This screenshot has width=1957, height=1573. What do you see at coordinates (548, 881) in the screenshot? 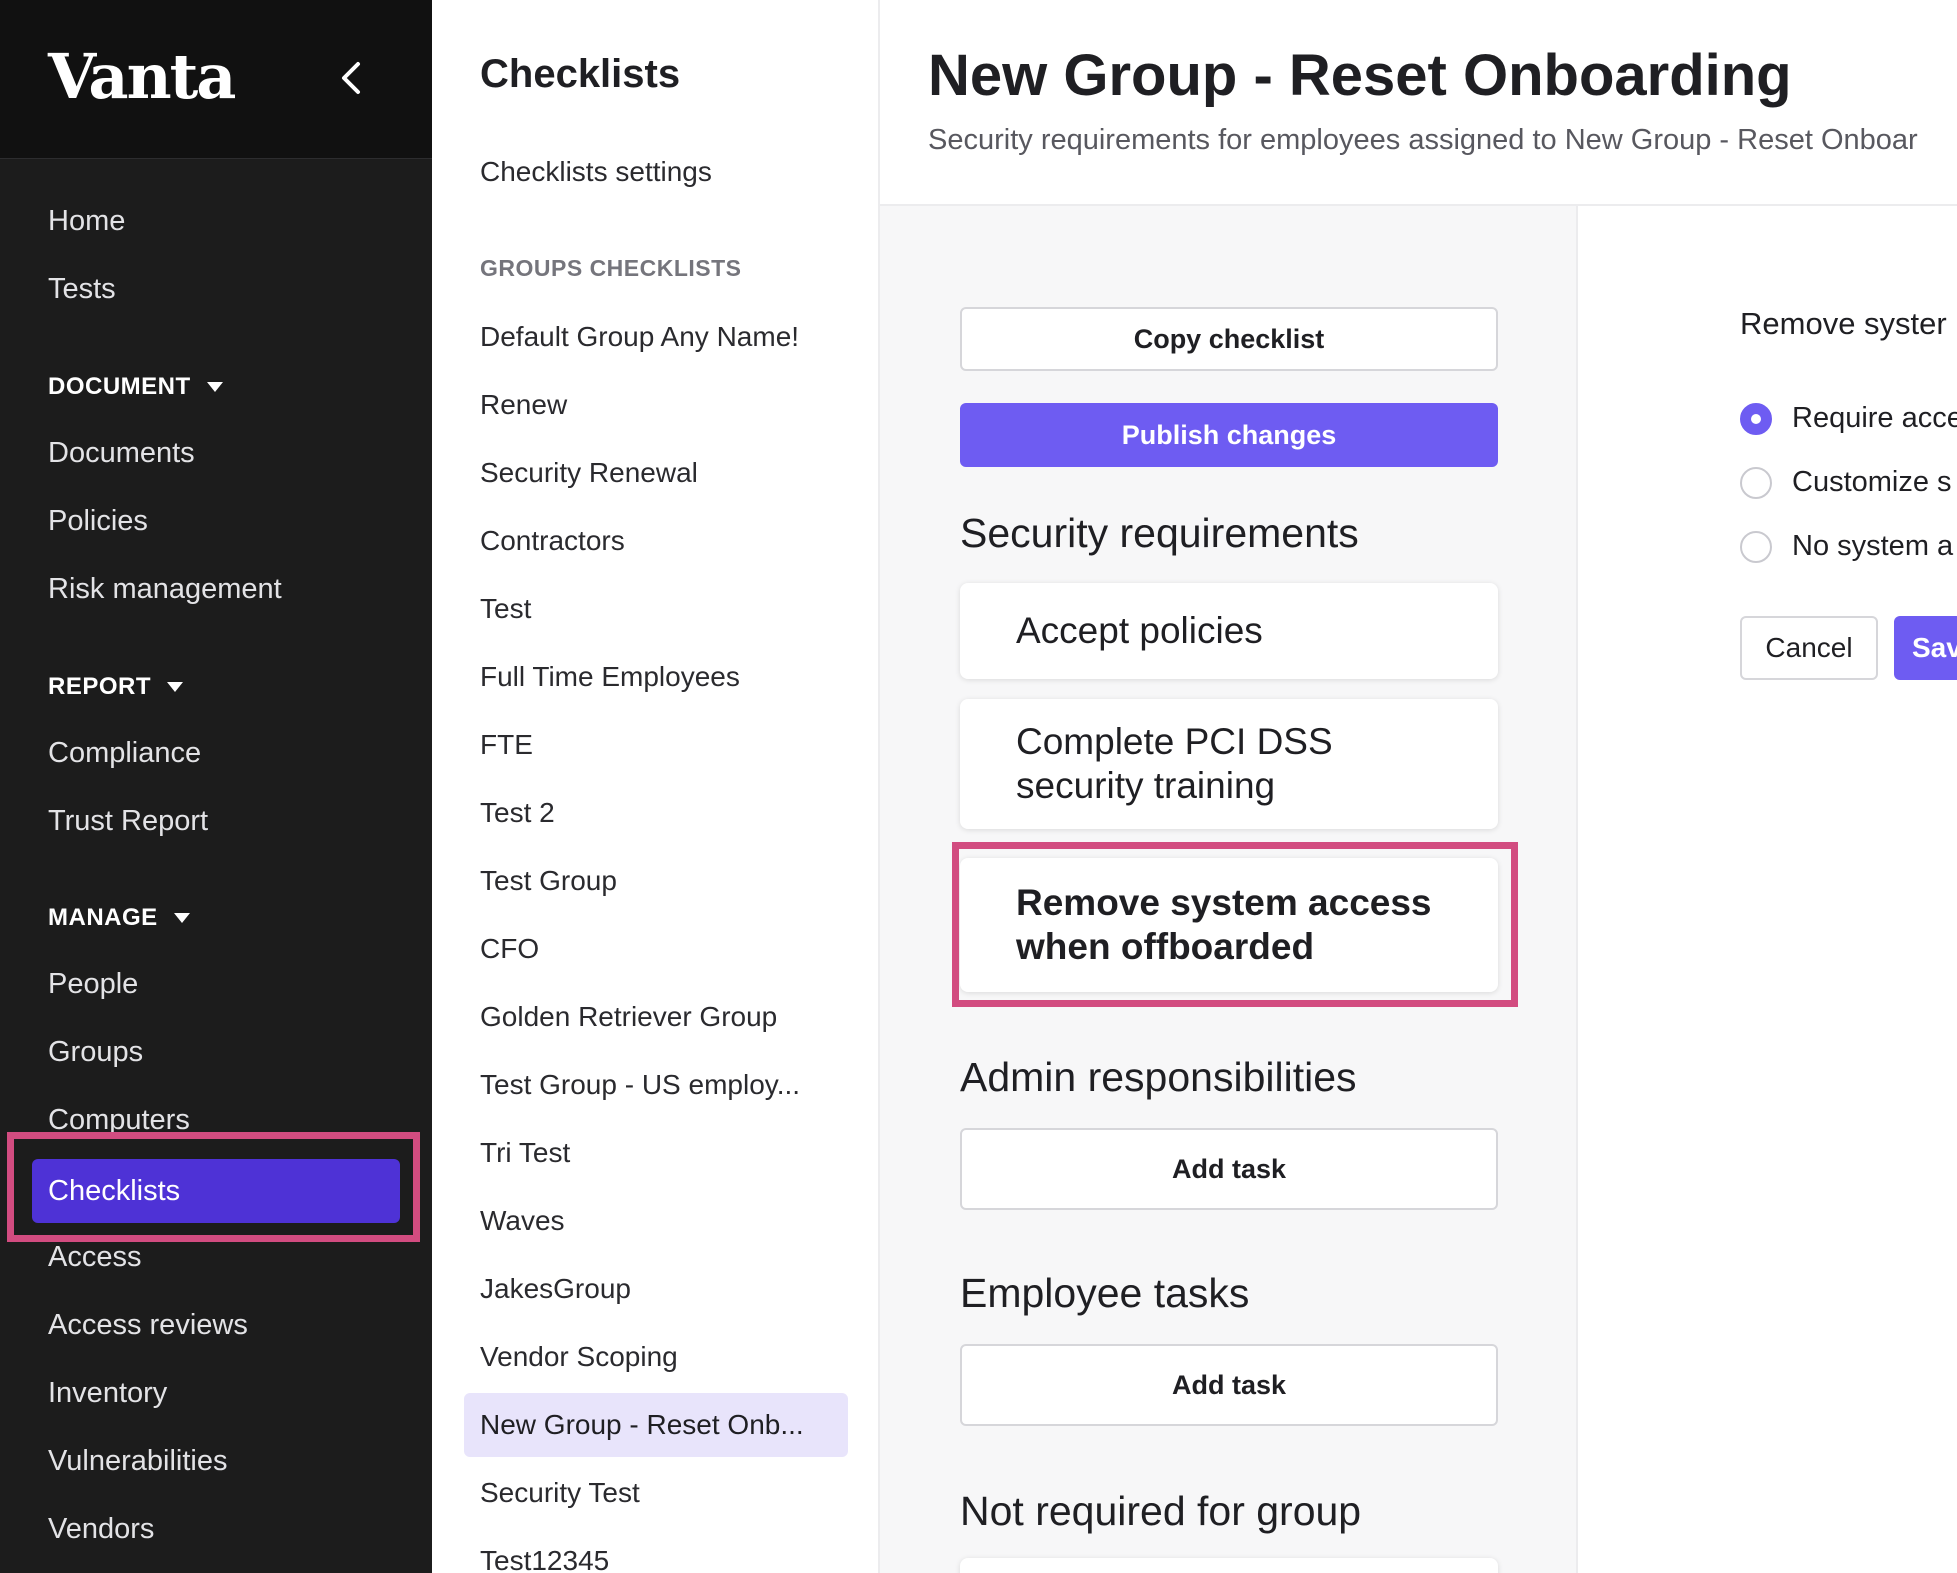
I see `group-item: Test Group` at bounding box center [548, 881].